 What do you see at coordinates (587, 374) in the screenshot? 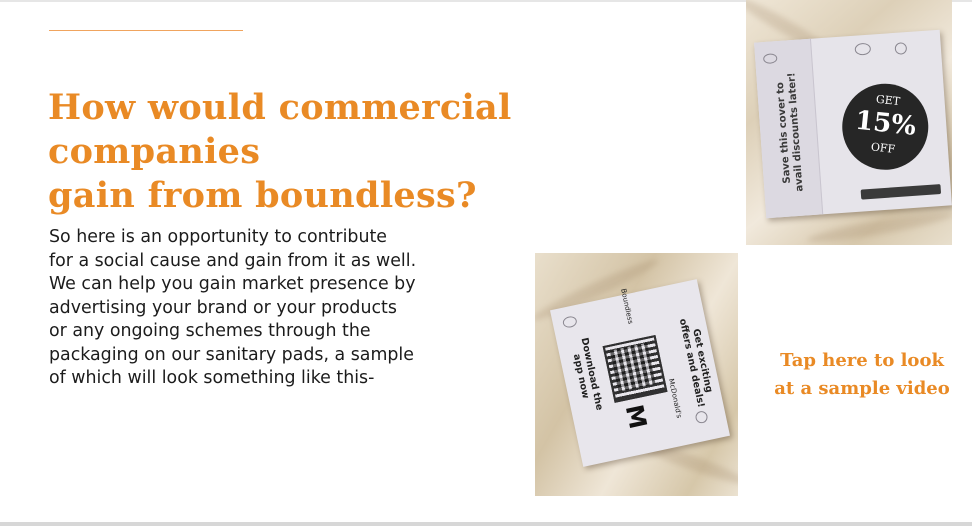
I see `packet-download-text: Download the app now` at bounding box center [587, 374].